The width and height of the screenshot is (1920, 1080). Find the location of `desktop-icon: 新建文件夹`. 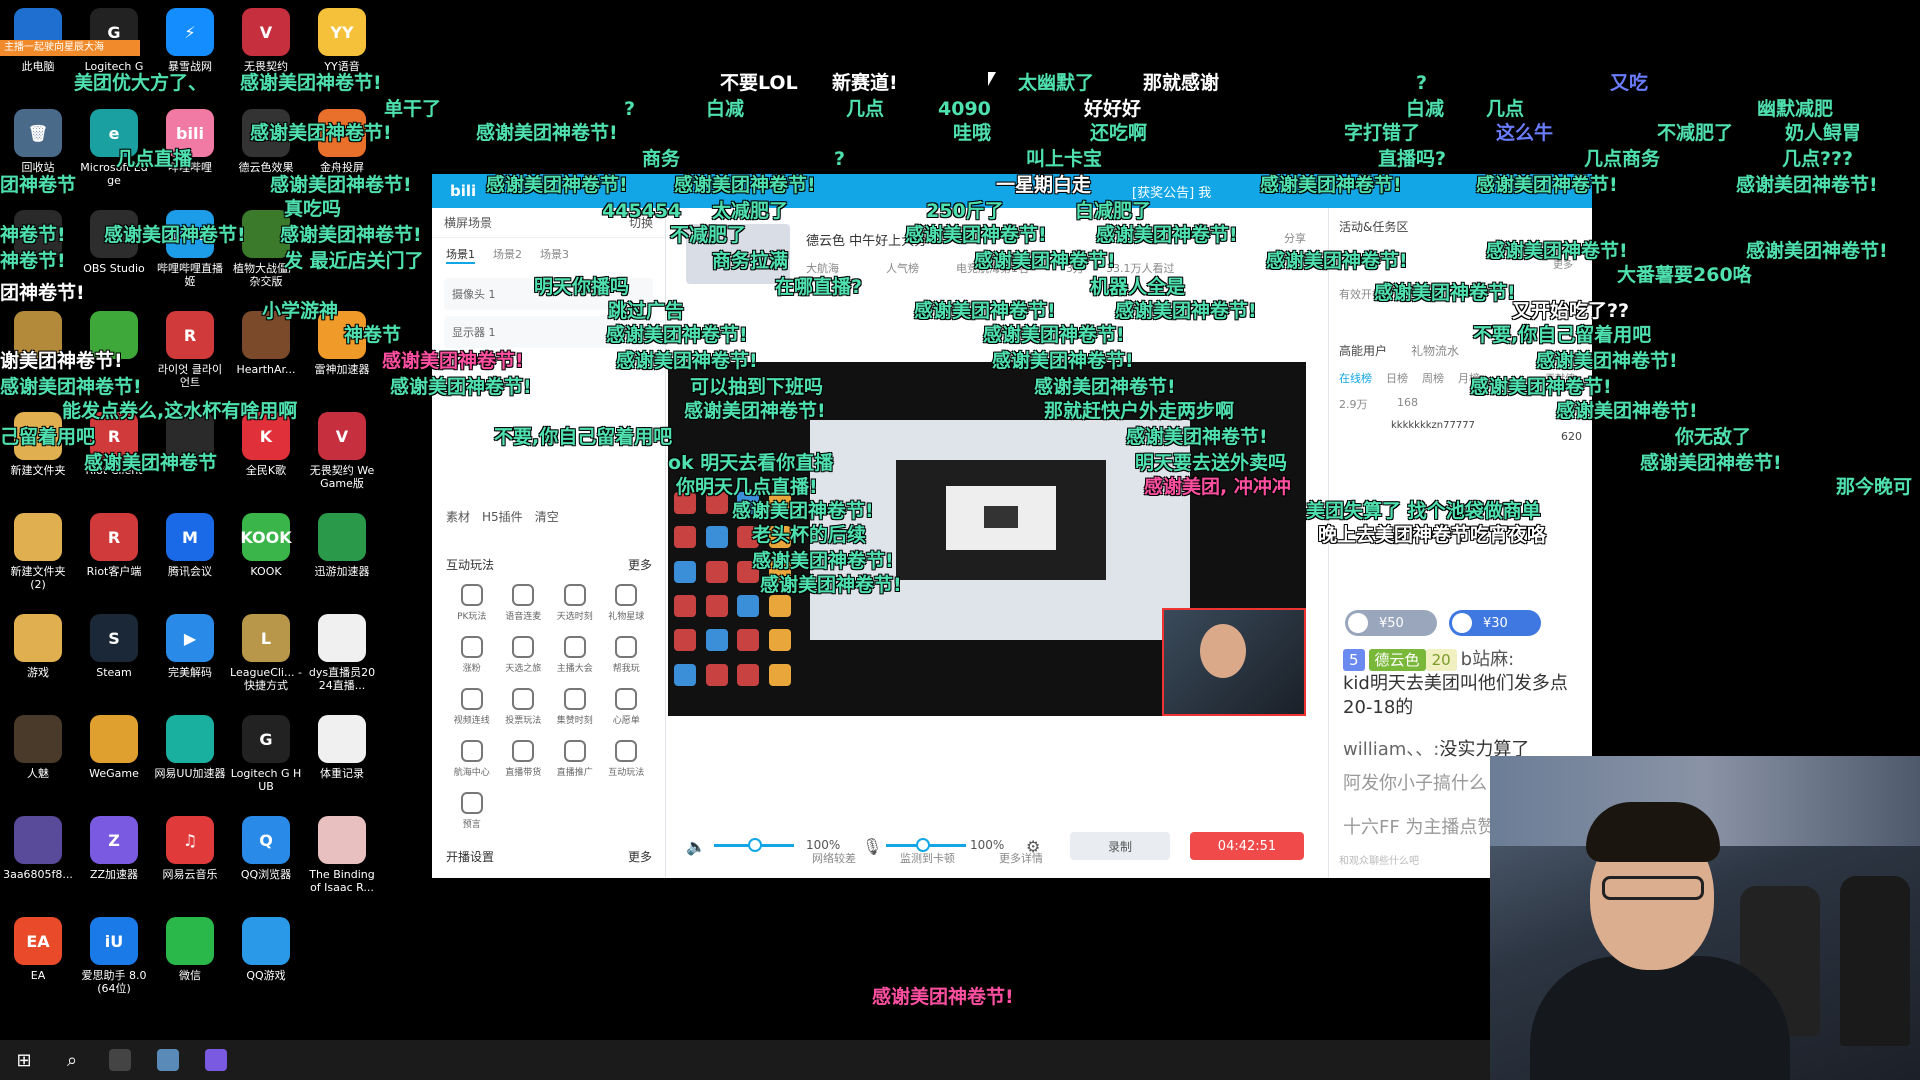

desktop-icon: 新建文件夹 is located at coordinates (38, 456).